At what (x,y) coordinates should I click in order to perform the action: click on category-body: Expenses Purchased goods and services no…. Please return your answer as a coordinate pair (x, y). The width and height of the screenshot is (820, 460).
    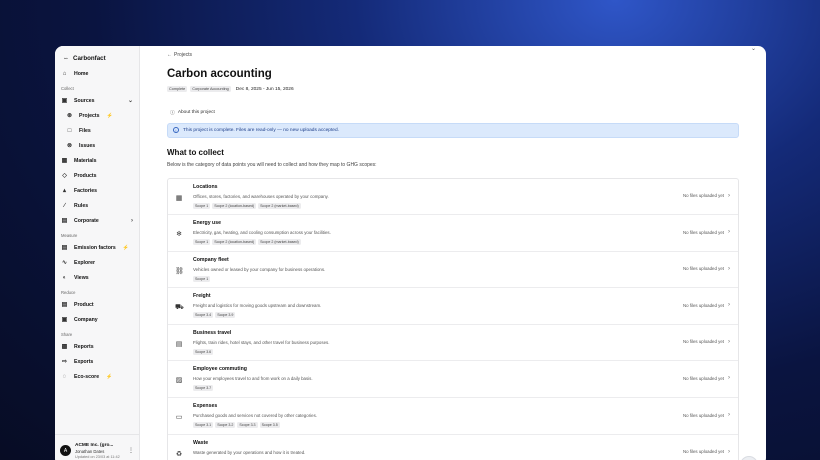
    Looking at the image, I should click on (462, 416).